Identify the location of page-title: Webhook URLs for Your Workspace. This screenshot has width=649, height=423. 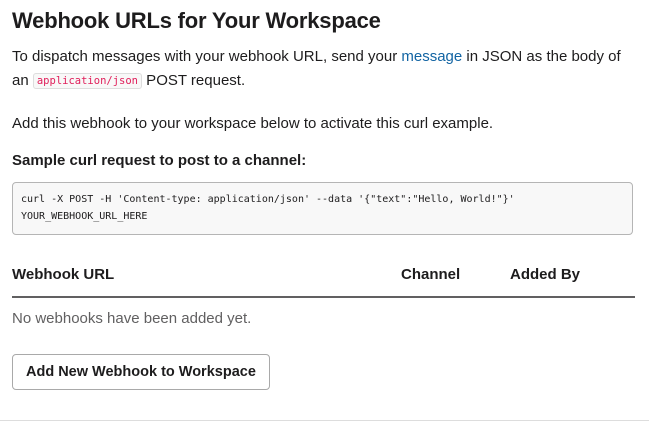
(196, 20).